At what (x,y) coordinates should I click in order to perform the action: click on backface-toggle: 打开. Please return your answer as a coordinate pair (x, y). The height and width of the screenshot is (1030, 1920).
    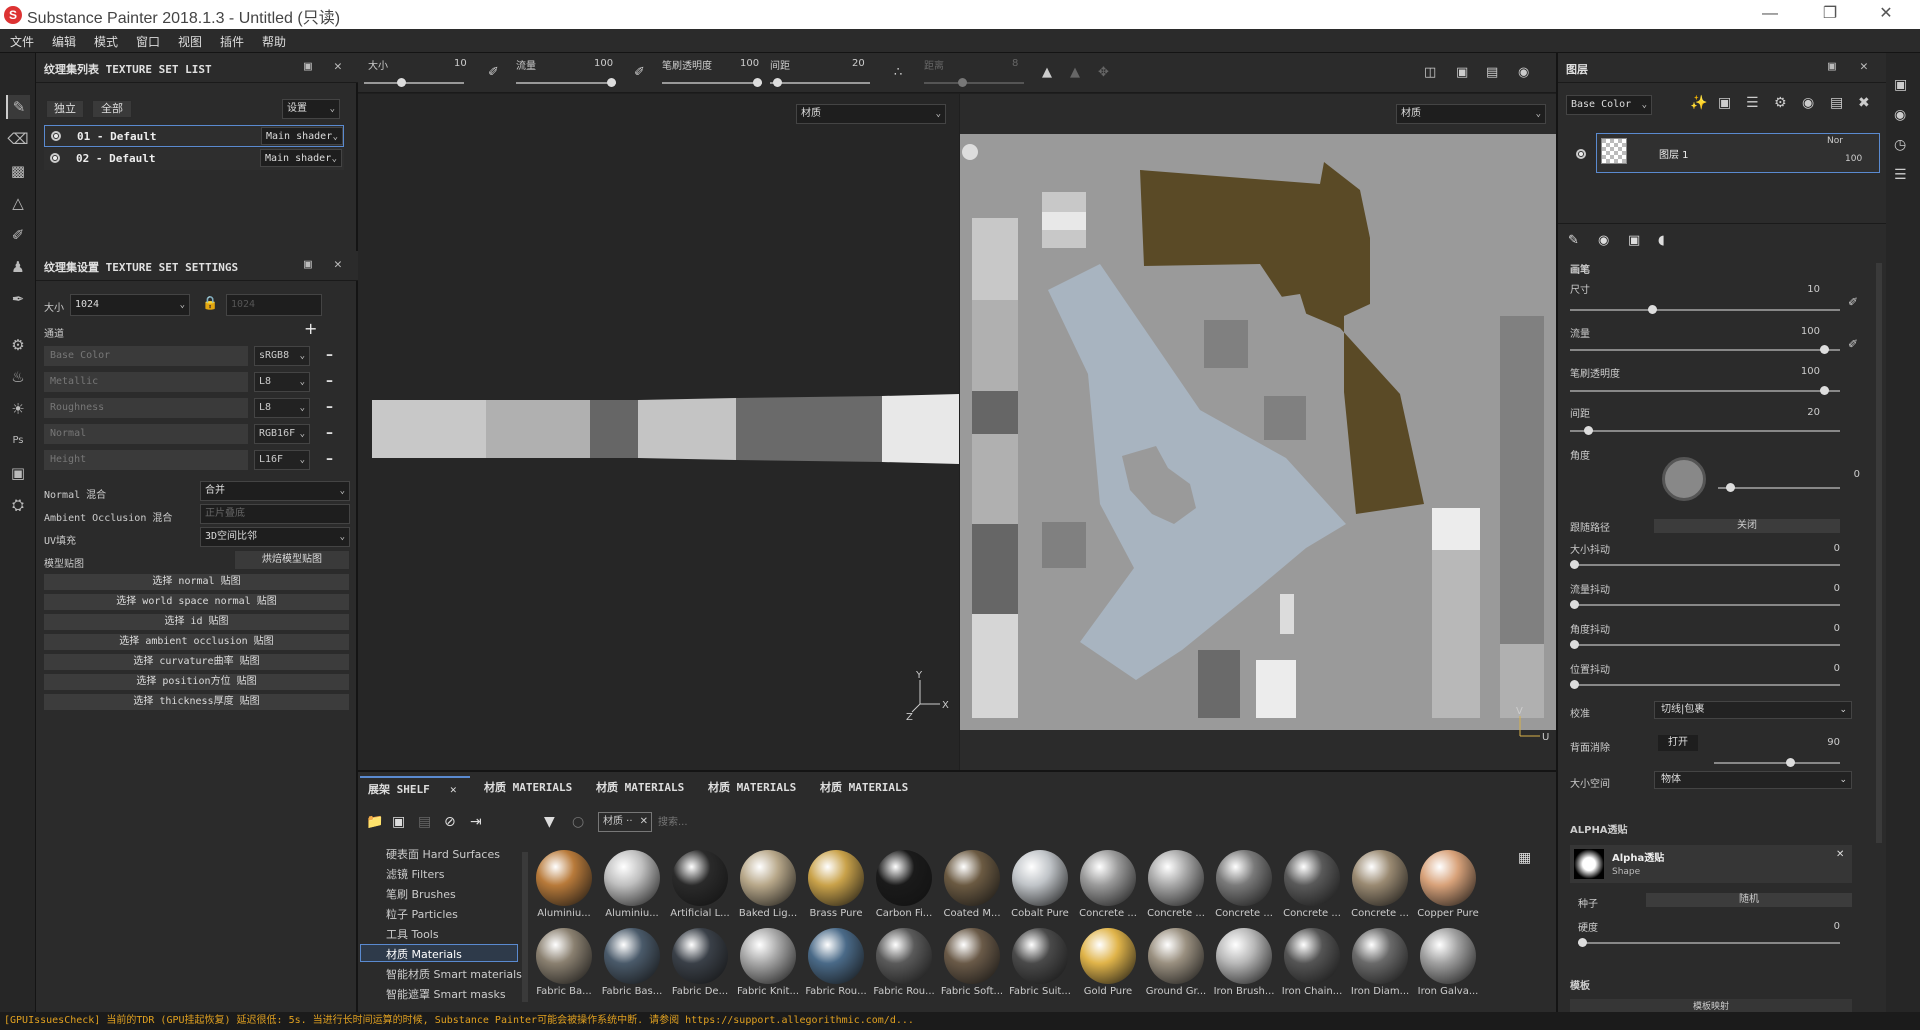
    Looking at the image, I should click on (1678, 743).